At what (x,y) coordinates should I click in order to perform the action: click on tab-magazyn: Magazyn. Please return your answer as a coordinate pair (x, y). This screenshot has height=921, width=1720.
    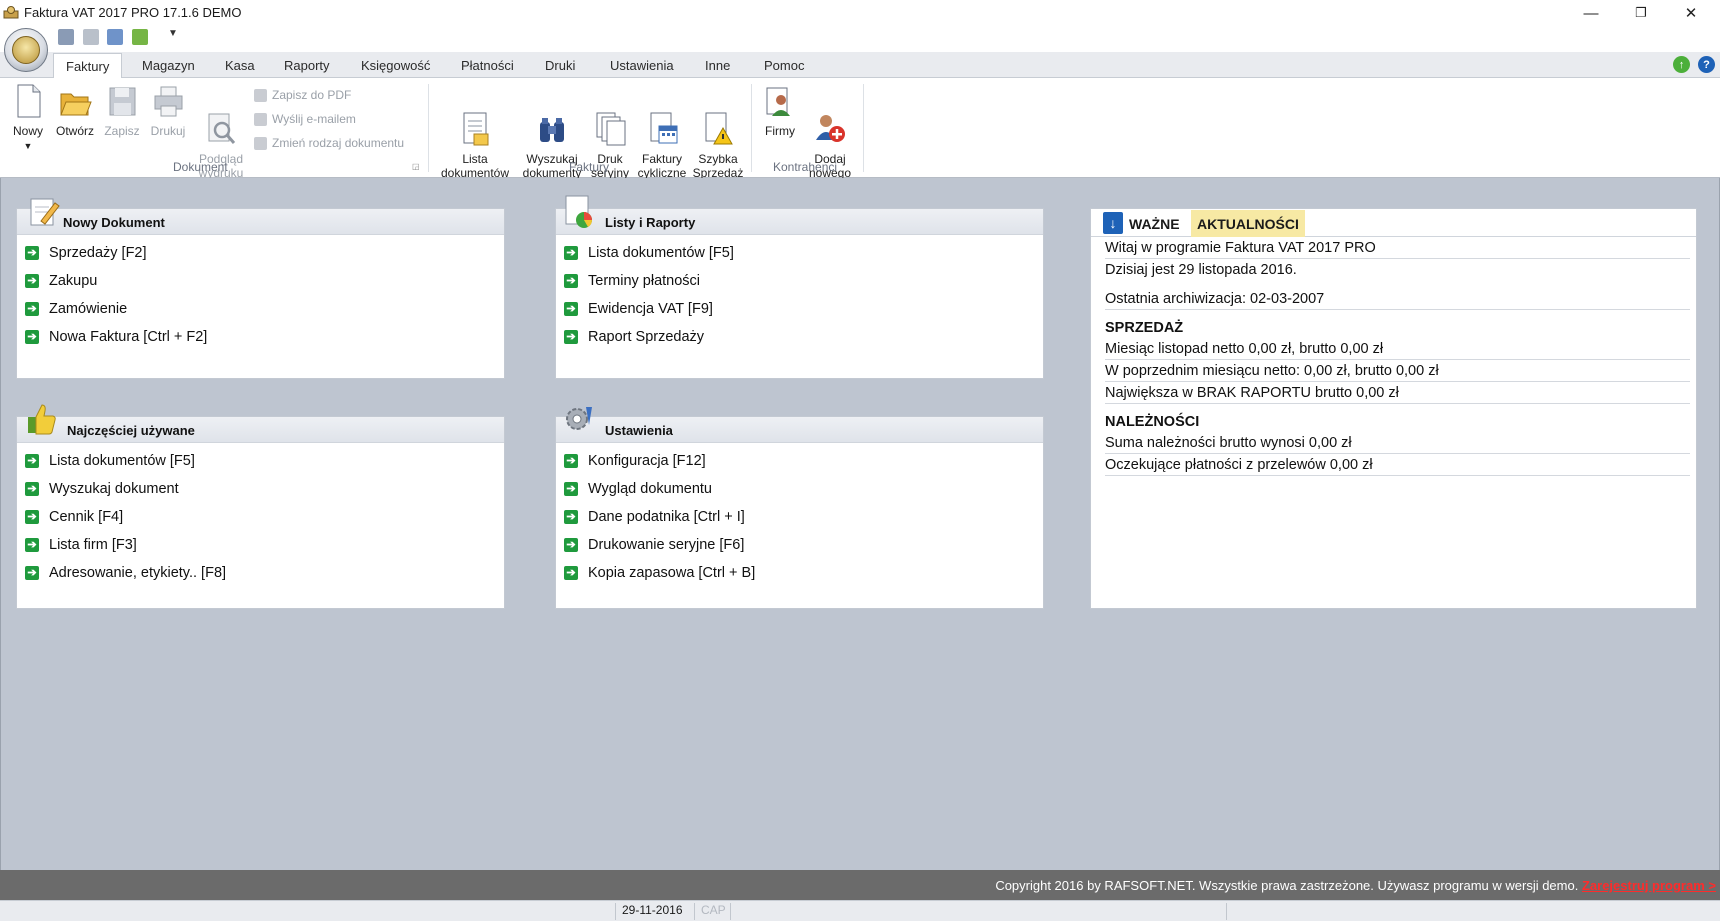
    Looking at the image, I should click on (168, 65).